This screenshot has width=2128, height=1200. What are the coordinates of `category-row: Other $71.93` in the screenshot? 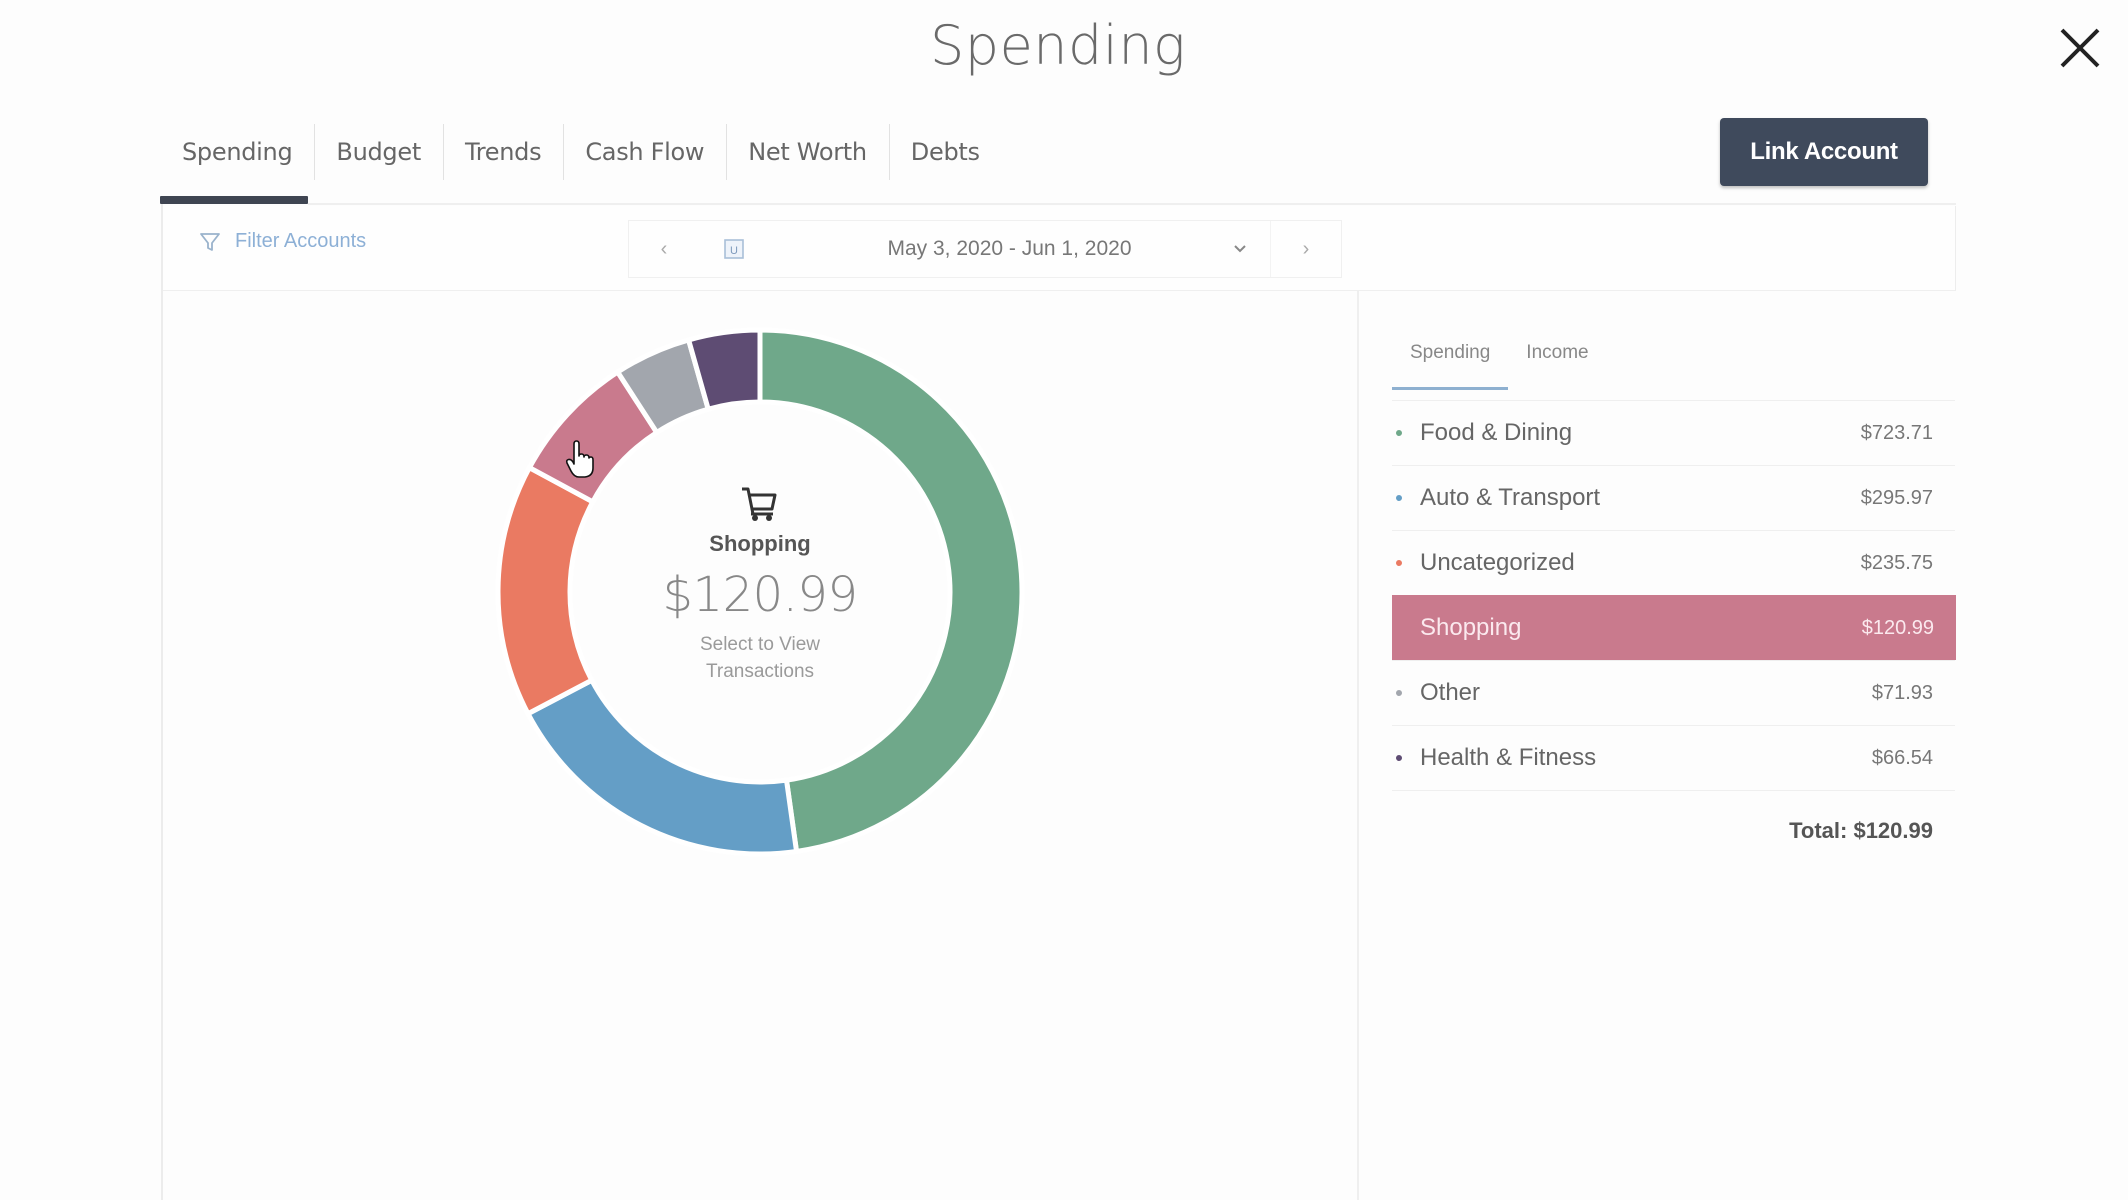 It's located at (1673, 692).